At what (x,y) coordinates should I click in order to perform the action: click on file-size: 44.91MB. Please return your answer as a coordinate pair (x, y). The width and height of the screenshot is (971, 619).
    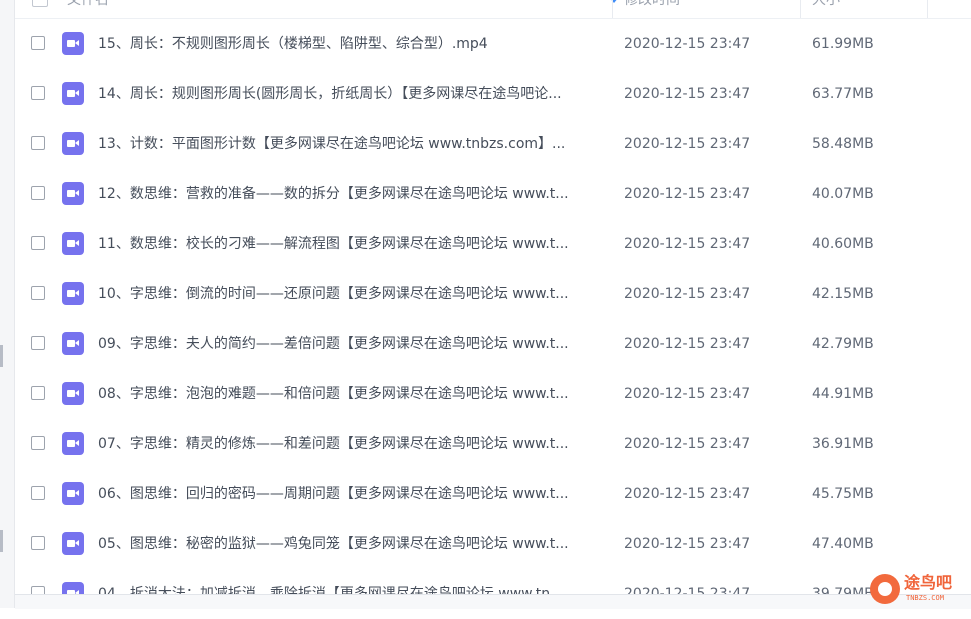
    Looking at the image, I should click on (843, 394).